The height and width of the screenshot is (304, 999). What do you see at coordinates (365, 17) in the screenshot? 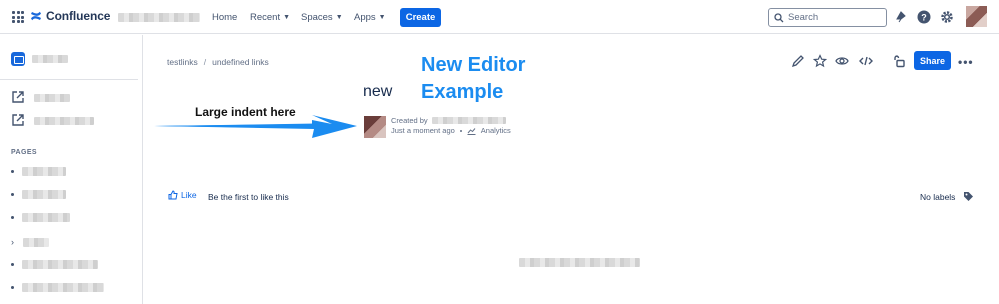
I see `nav-apps-label: Apps` at bounding box center [365, 17].